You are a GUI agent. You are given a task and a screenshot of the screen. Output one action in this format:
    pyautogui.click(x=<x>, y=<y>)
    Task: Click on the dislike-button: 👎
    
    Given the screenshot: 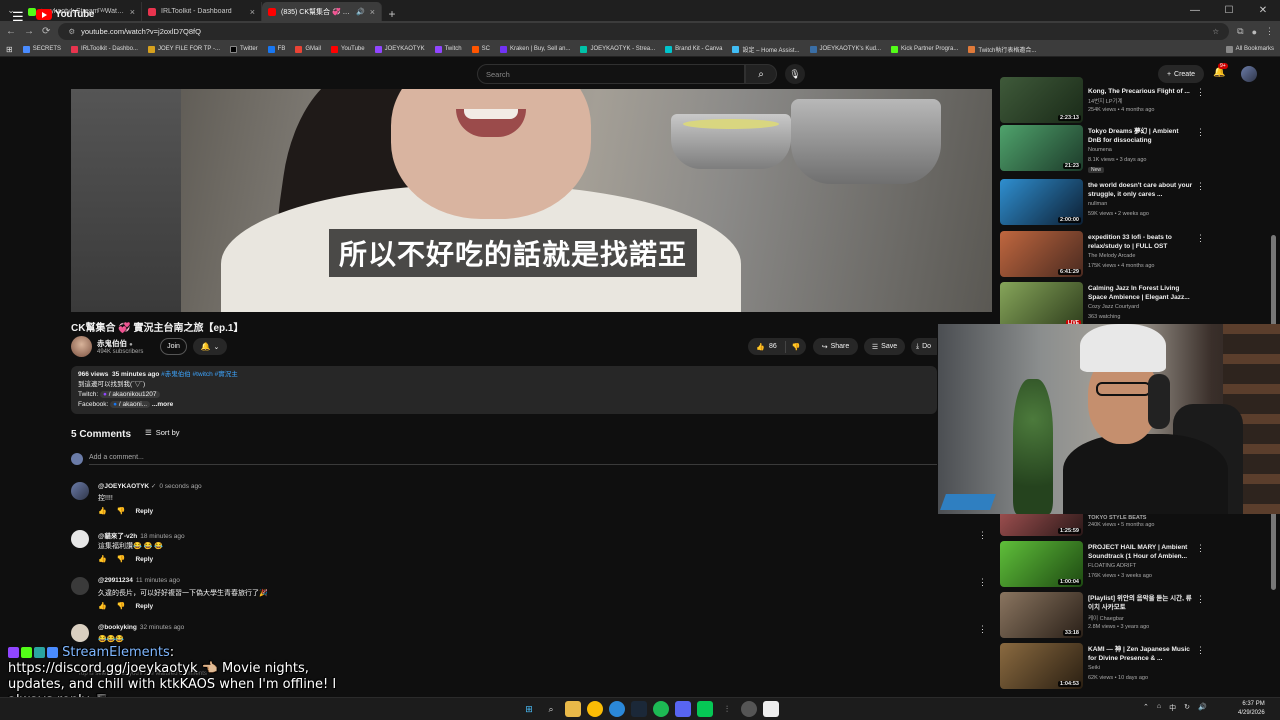 What is the action you would take?
    pyautogui.click(x=796, y=347)
    